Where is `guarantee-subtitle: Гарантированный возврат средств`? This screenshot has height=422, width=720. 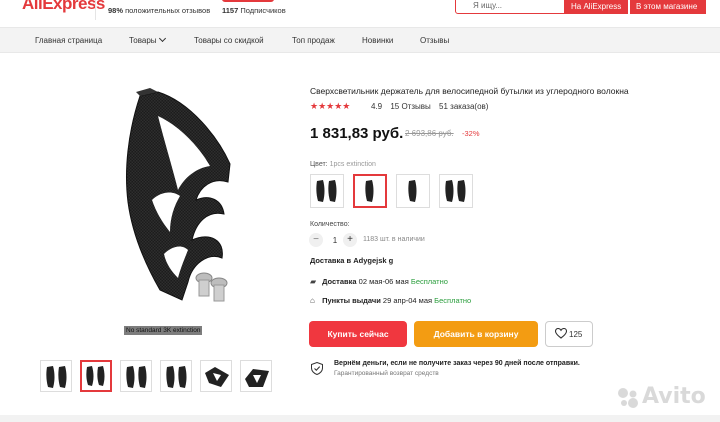
guarantee-subtitle: Гарантированный возврат средств is located at coordinates (386, 373).